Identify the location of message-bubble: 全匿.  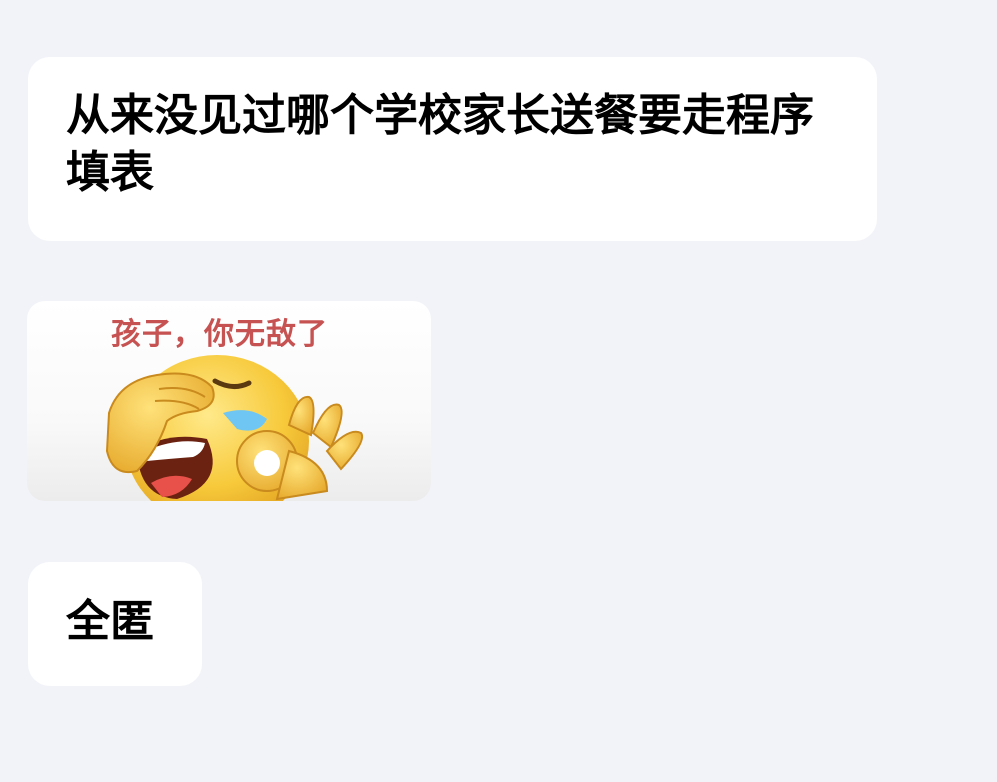
(115, 624).